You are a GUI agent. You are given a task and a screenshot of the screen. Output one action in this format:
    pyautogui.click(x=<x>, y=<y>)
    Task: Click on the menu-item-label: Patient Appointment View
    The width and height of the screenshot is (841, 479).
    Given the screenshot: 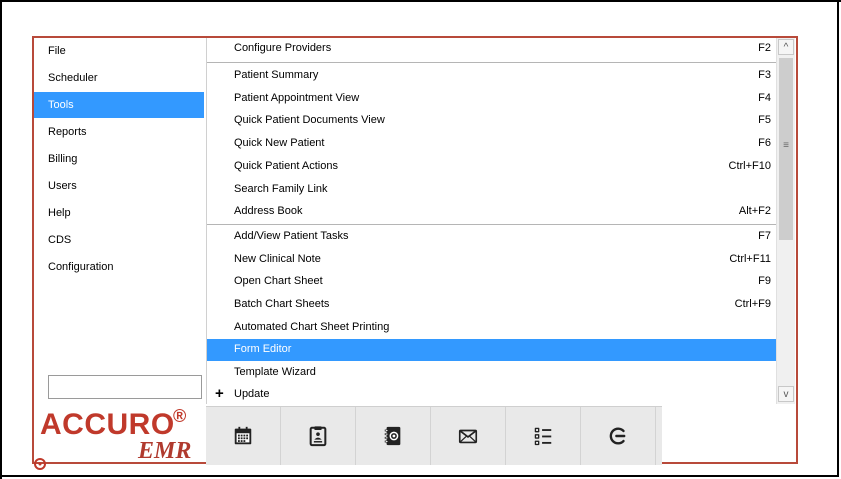 What is the action you would take?
    pyautogui.click(x=297, y=98)
    